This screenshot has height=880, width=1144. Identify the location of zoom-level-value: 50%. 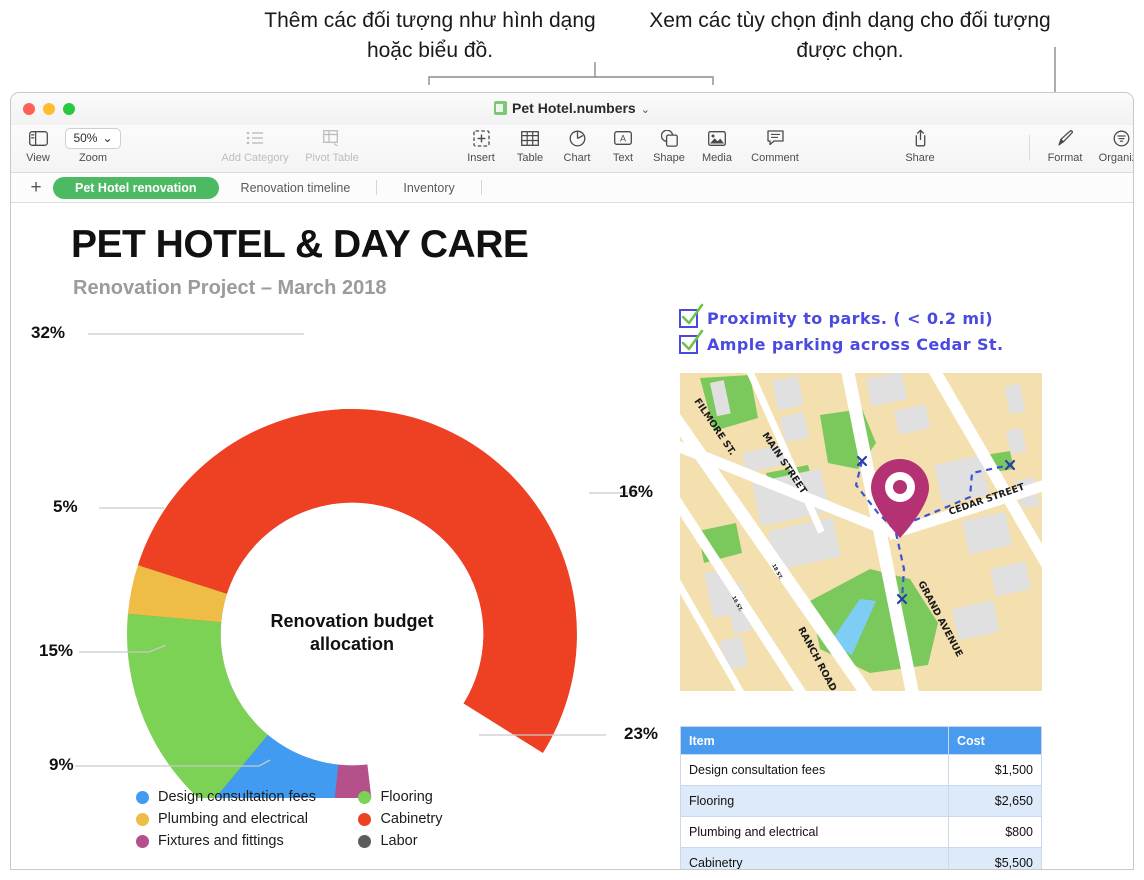
(85, 138).